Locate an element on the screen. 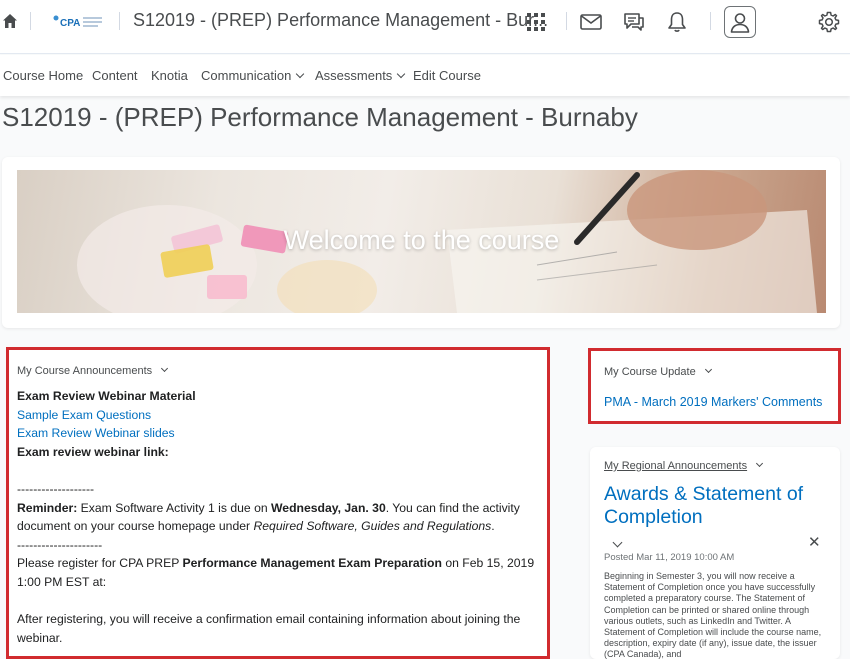 This screenshot has width=850, height=659. nav-content: Content is located at coordinates (115, 75).